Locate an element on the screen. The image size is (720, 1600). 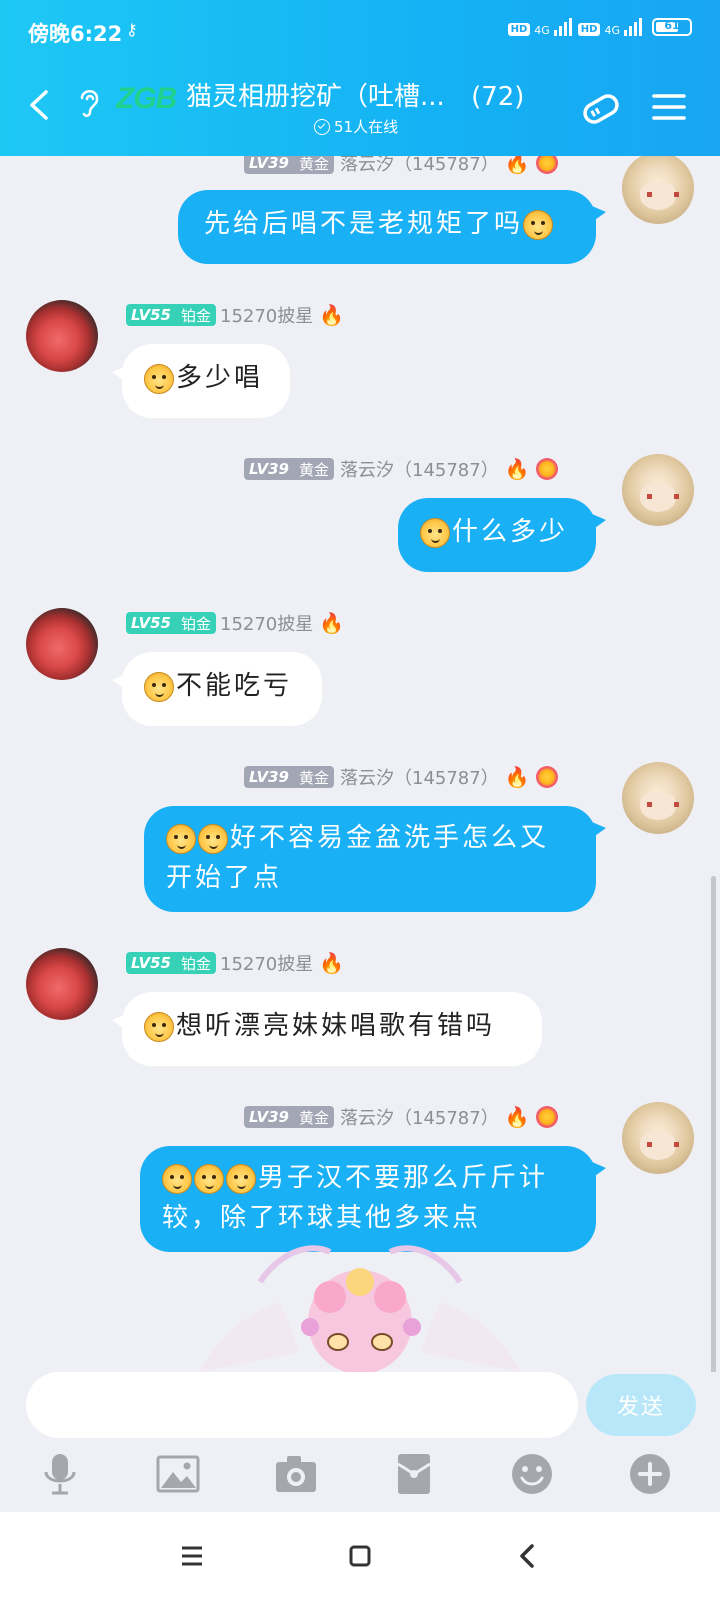
input-bar: 发送 is located at coordinates (360, 1433).